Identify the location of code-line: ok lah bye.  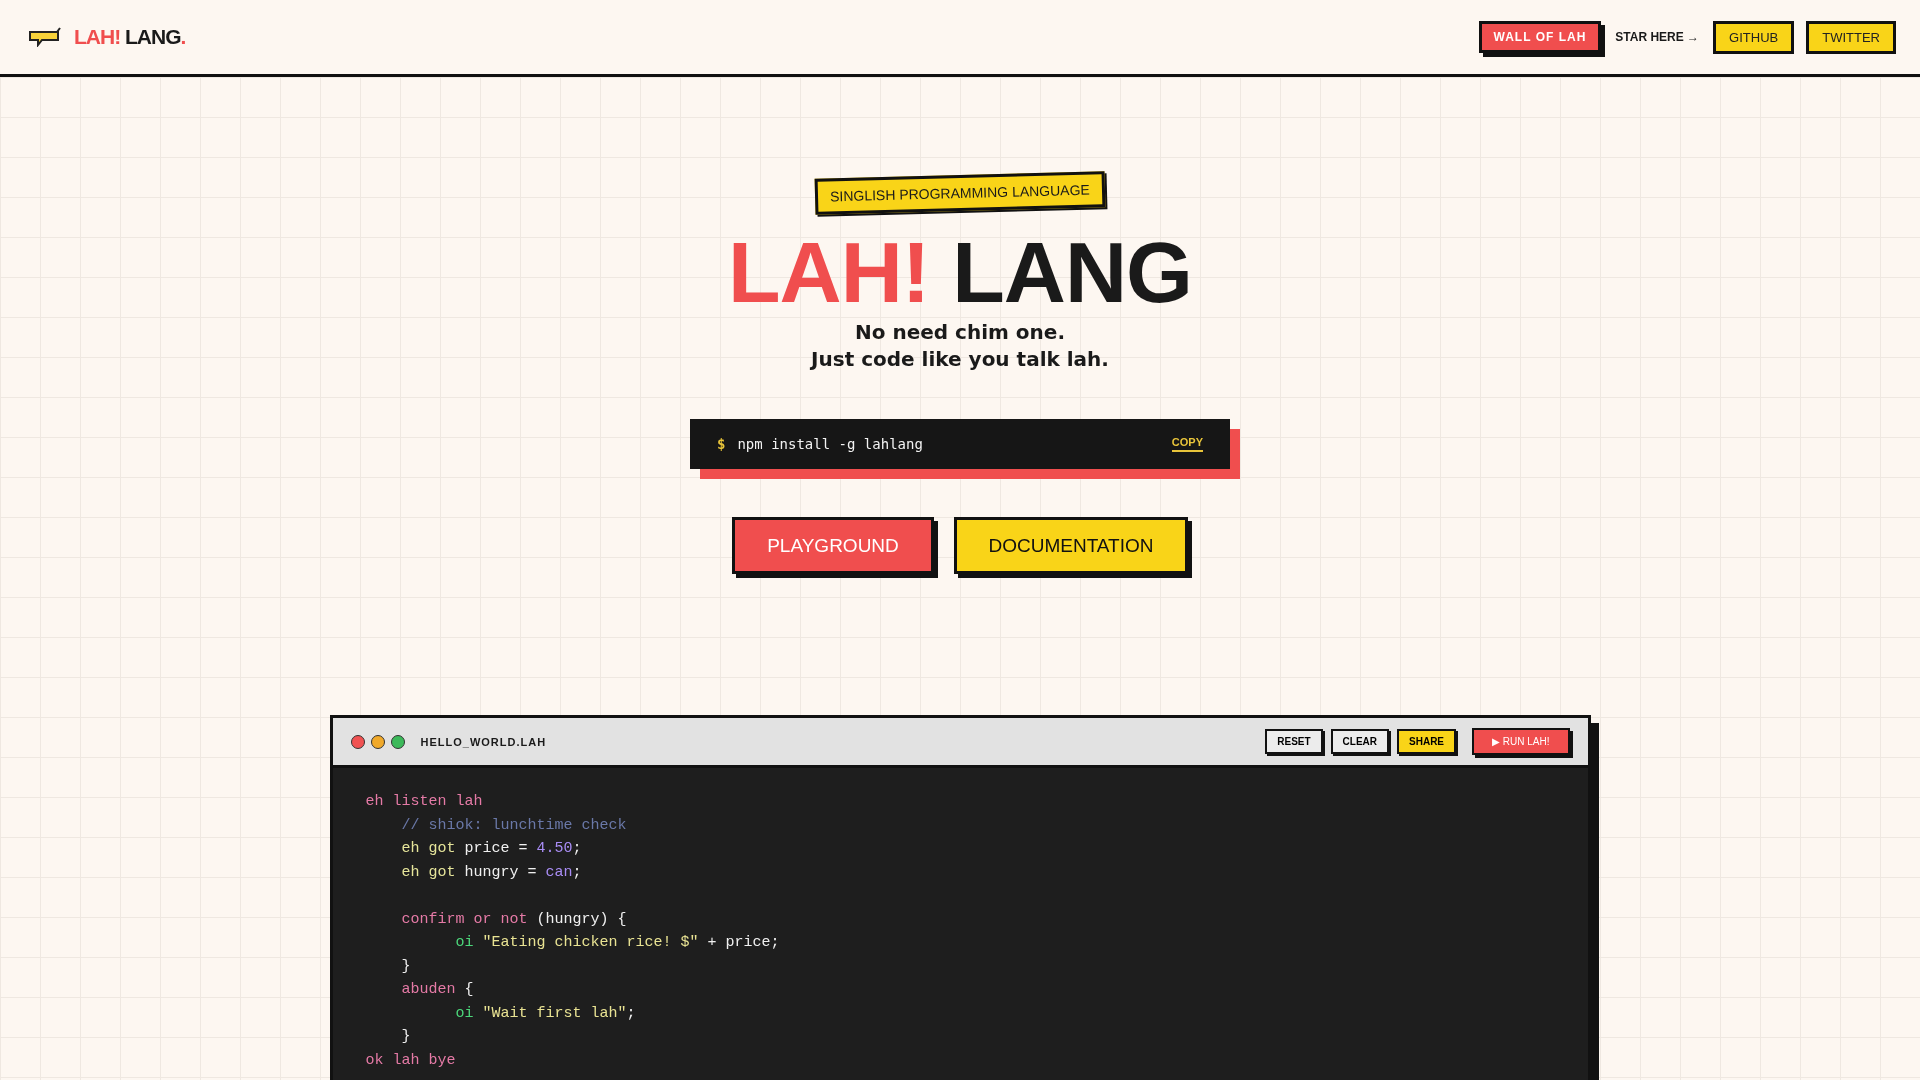
(410, 1060).